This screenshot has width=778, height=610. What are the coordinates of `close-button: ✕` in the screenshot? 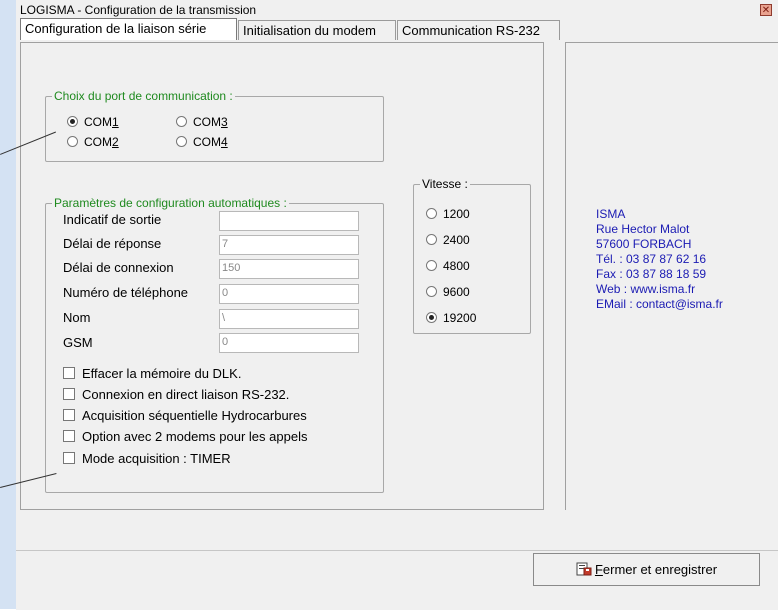 It's located at (766, 10).